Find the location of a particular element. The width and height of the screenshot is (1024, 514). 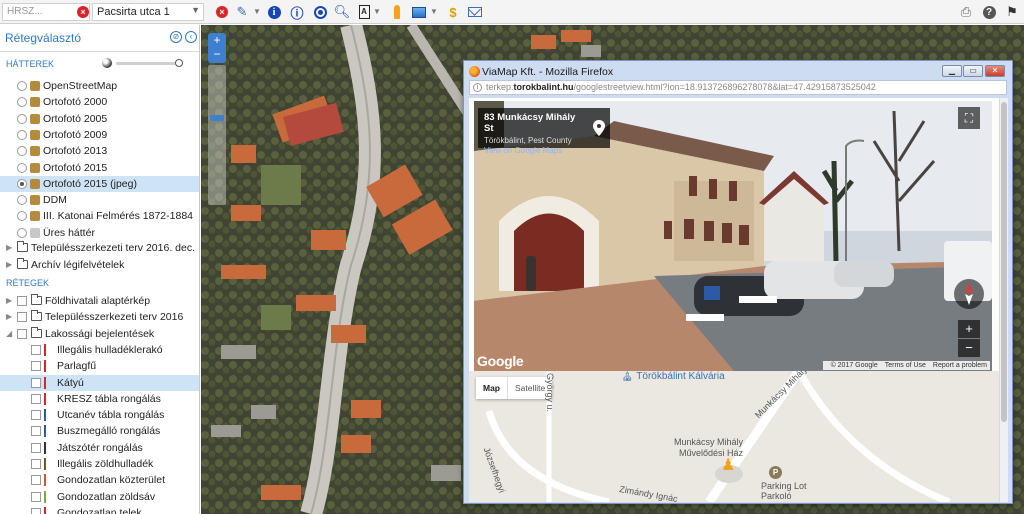

popup-scrollbar is located at coordinates (1004, 300).